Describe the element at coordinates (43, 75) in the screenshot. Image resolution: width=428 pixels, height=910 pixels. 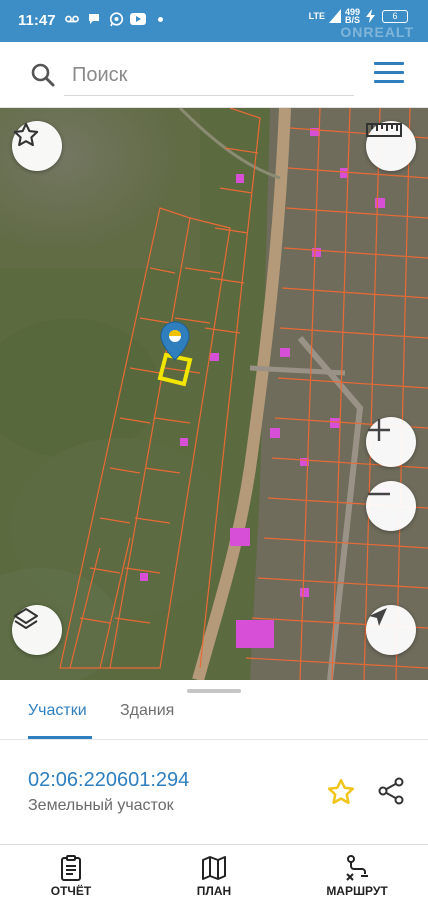
I see `search-icon` at that location.